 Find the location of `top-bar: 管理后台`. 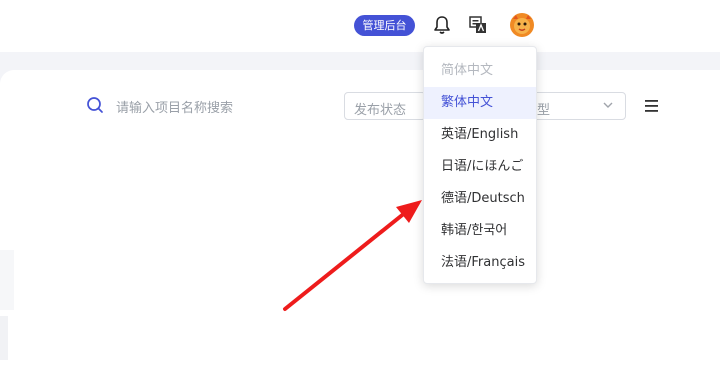

top-bar: 管理后台 is located at coordinates (360, 26).